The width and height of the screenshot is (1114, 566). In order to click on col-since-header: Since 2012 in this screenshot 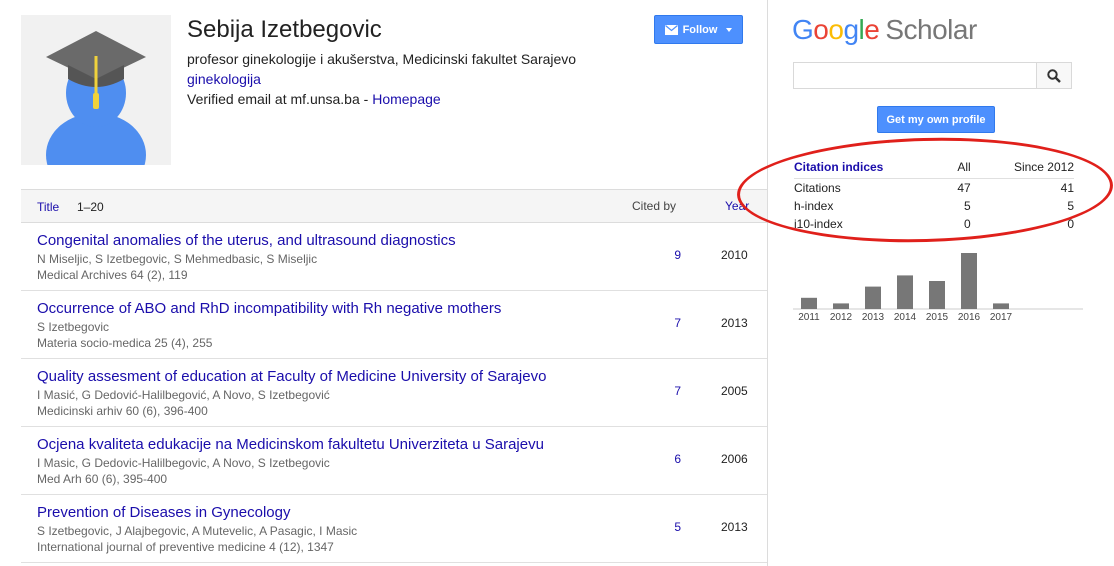, I will do `click(1022, 168)`.